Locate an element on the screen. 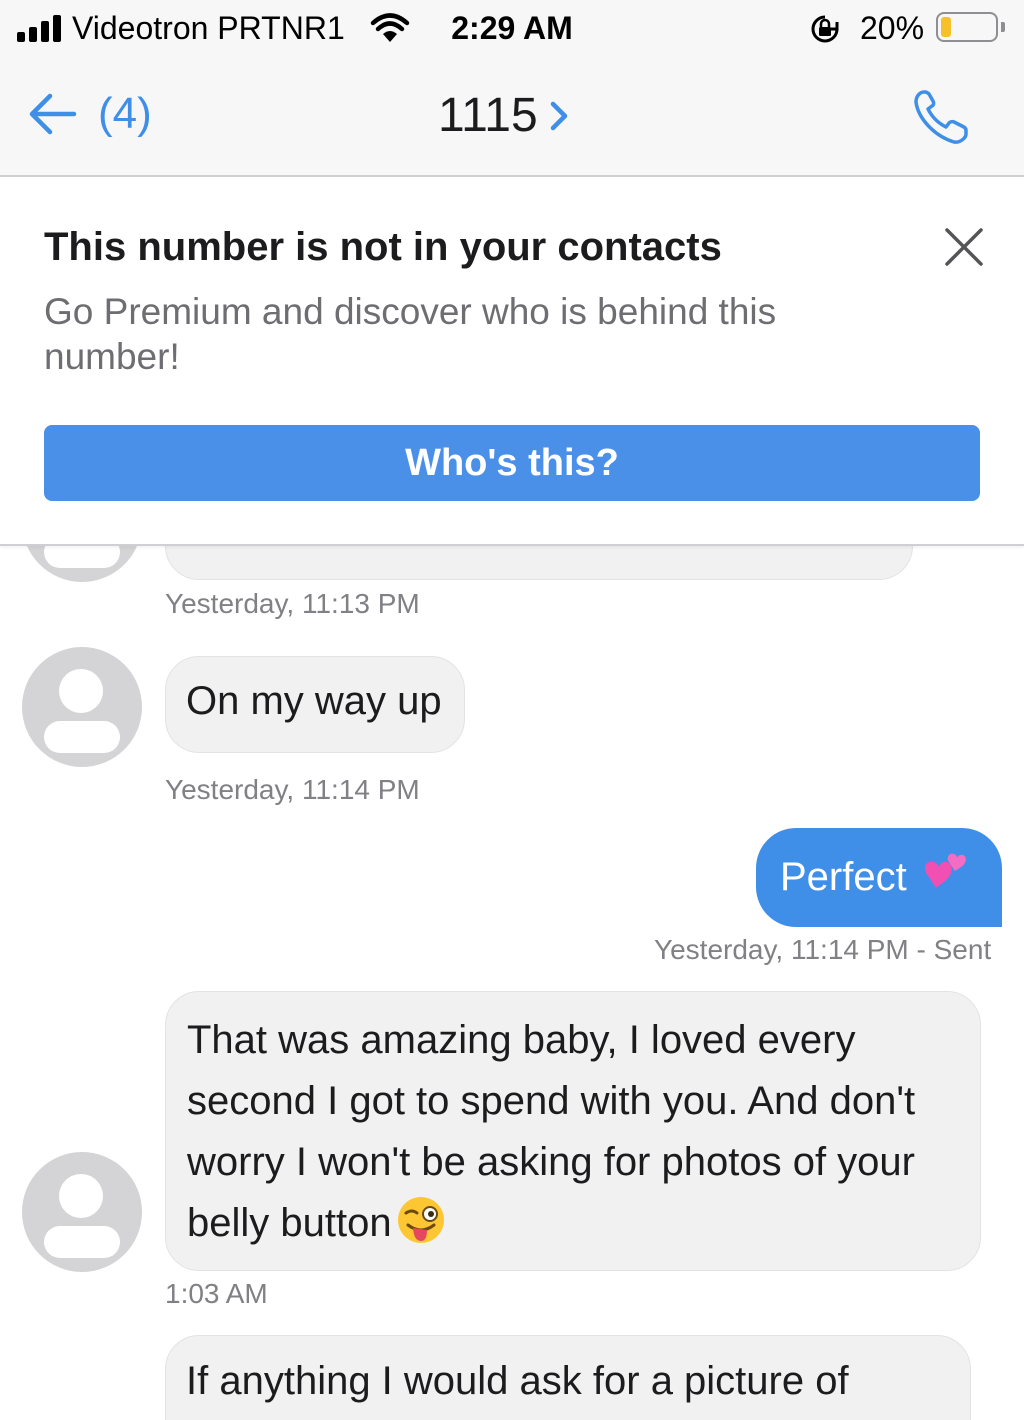  sent-message-bubble: Perfect is located at coordinates (879, 877).